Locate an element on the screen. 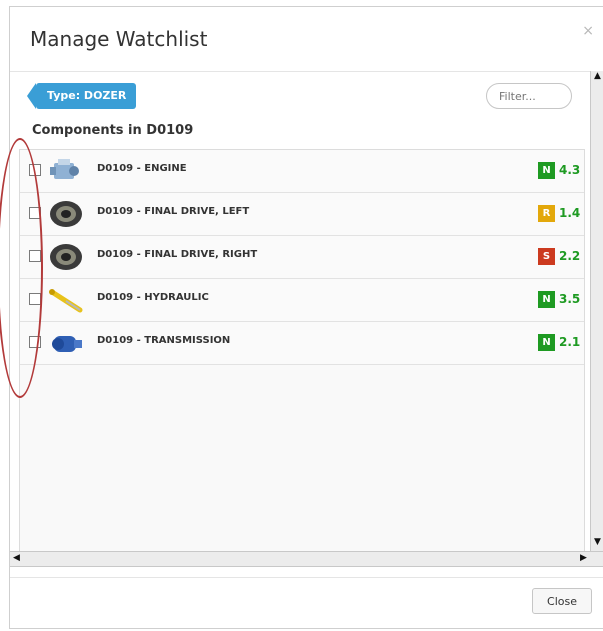 Image resolution: width=603 pixels, height=631 pixels. list-item: D0109 - TRANSMISSION N 2.1 is located at coordinates (302, 343).